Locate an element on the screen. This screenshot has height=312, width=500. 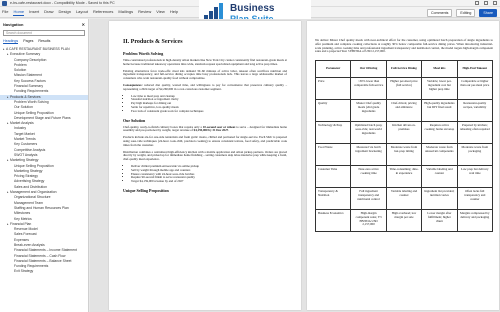
minimize-icon is located at coordinates (477, 3).